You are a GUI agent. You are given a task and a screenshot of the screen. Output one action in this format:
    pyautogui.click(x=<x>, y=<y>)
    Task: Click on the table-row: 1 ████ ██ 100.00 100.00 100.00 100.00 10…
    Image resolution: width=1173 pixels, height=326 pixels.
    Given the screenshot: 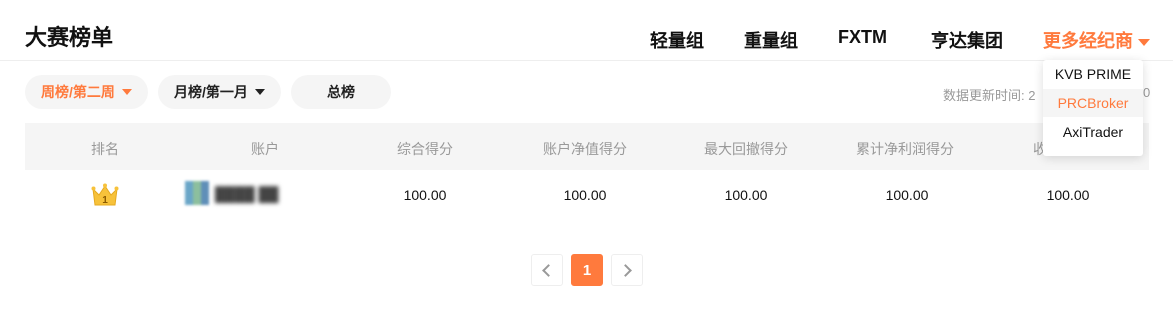 What is the action you would take?
    pyautogui.click(x=587, y=195)
    